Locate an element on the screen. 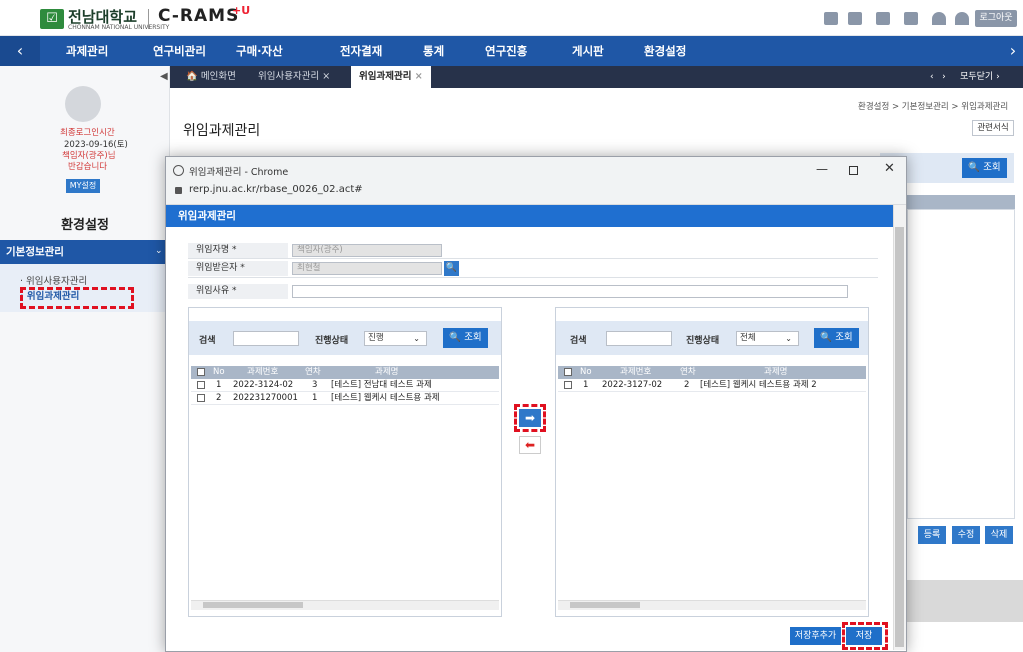  row-no: 2 is located at coordinates (219, 398).